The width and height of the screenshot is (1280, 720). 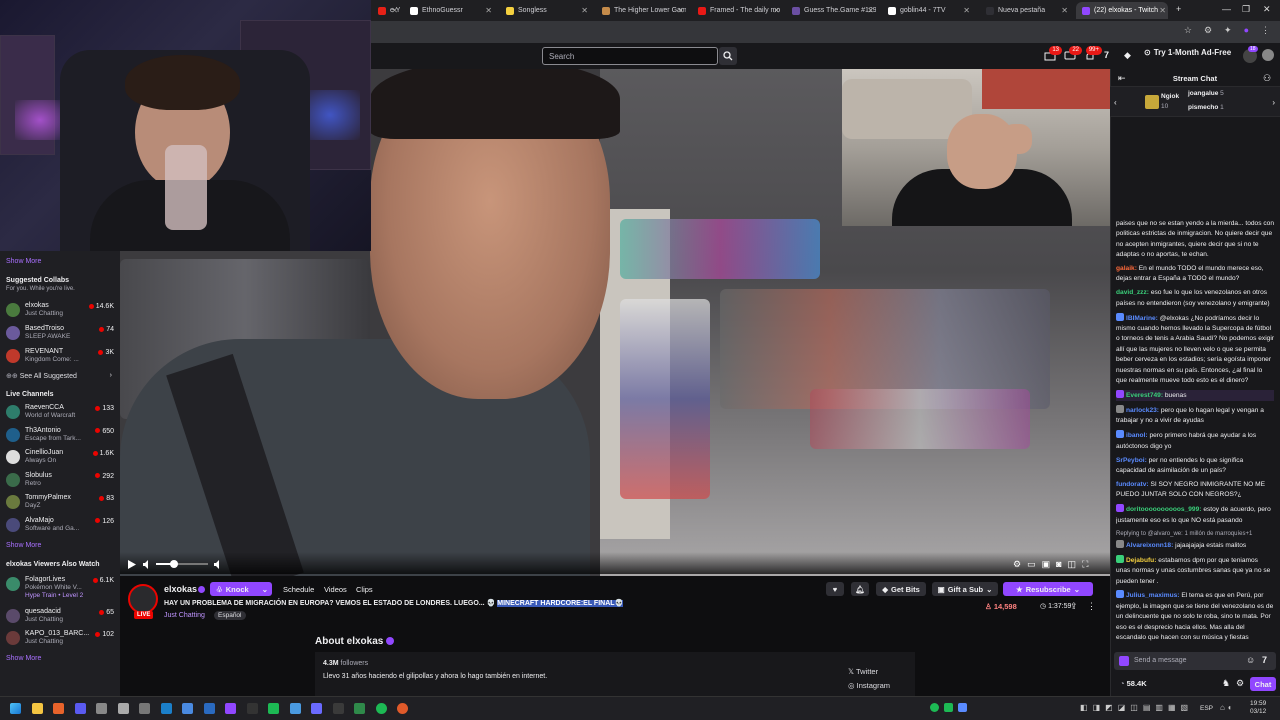 I want to click on knock-button: ♧ Knock ⌄, so click(x=241, y=589).